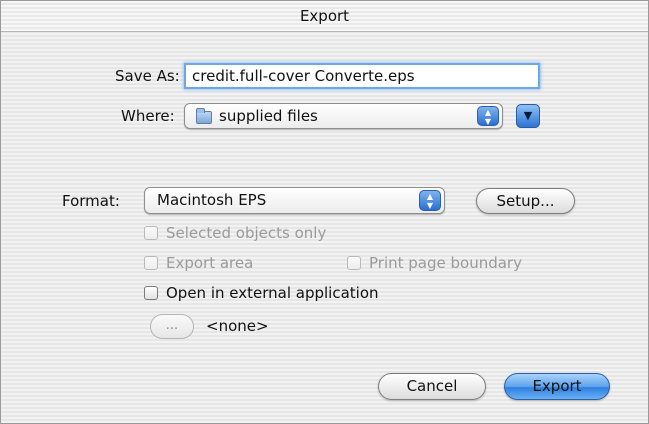  I want to click on format-label: Format:, so click(91, 201).